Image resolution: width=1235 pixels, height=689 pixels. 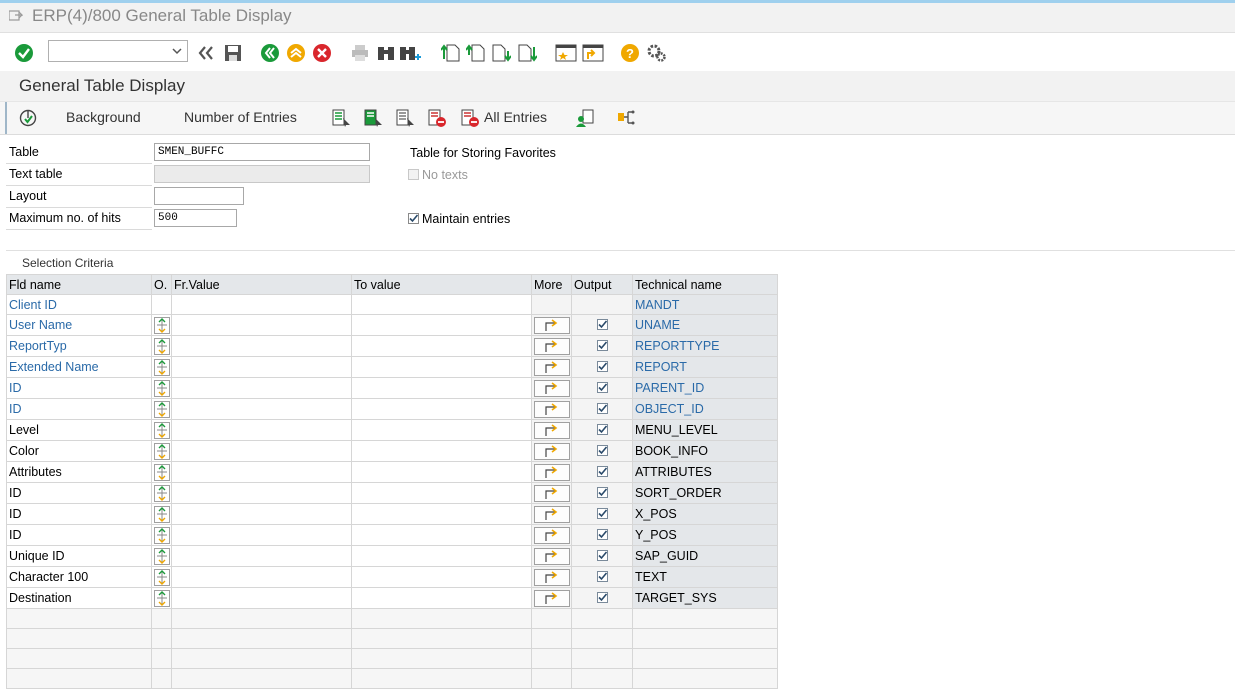 I want to click on maintain-entries-checkbox, so click(x=413, y=218).